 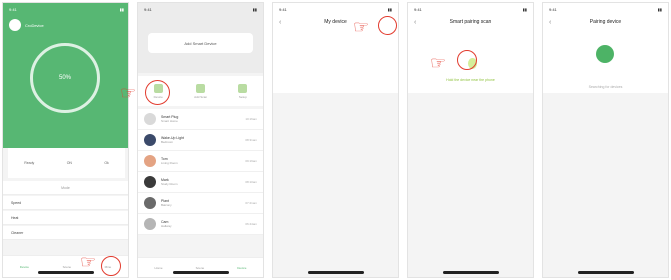 What do you see at coordinates (69, 163) in the screenshot?
I see `stat-2: ON` at bounding box center [69, 163].